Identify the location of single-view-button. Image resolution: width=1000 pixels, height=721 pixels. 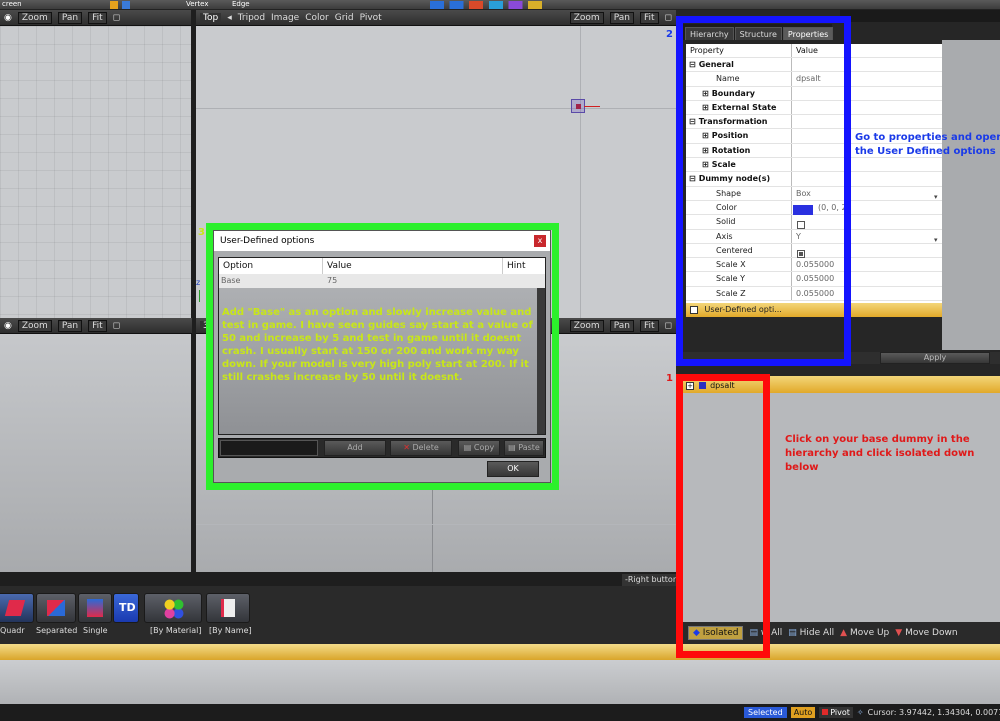
(95, 608).